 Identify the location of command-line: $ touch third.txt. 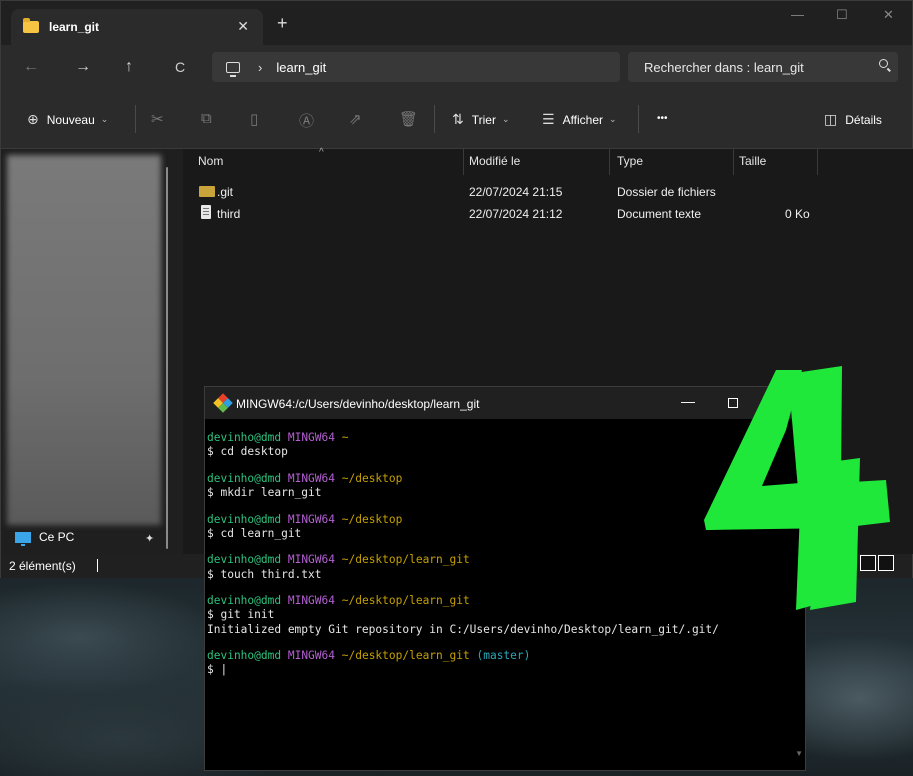
(264, 574).